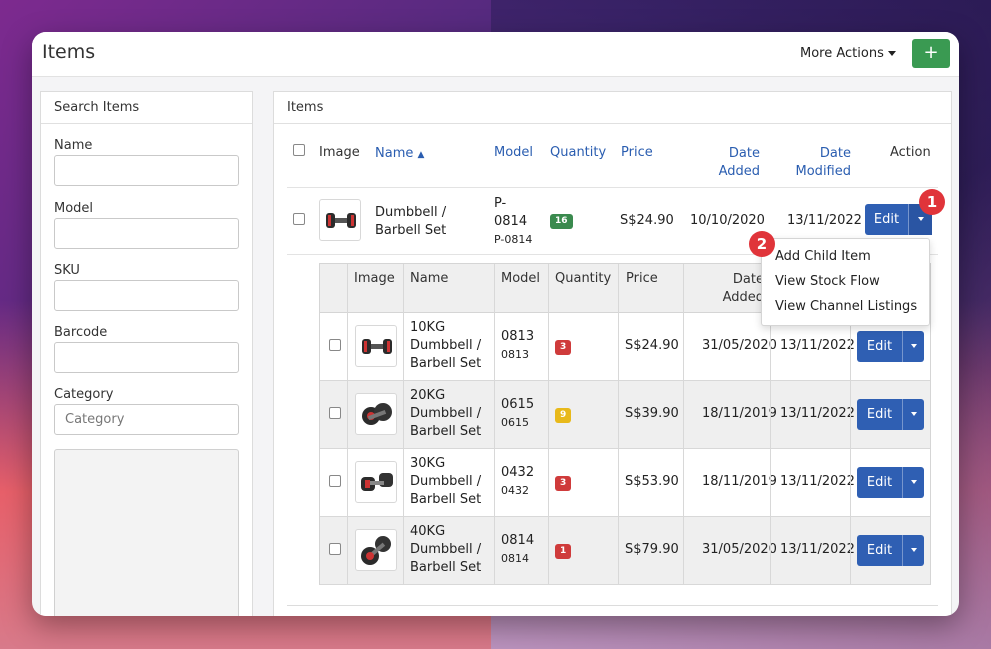 This screenshot has height=649, width=991. Describe the element at coordinates (931, 53) in the screenshot. I see `add-item-button: +` at that location.